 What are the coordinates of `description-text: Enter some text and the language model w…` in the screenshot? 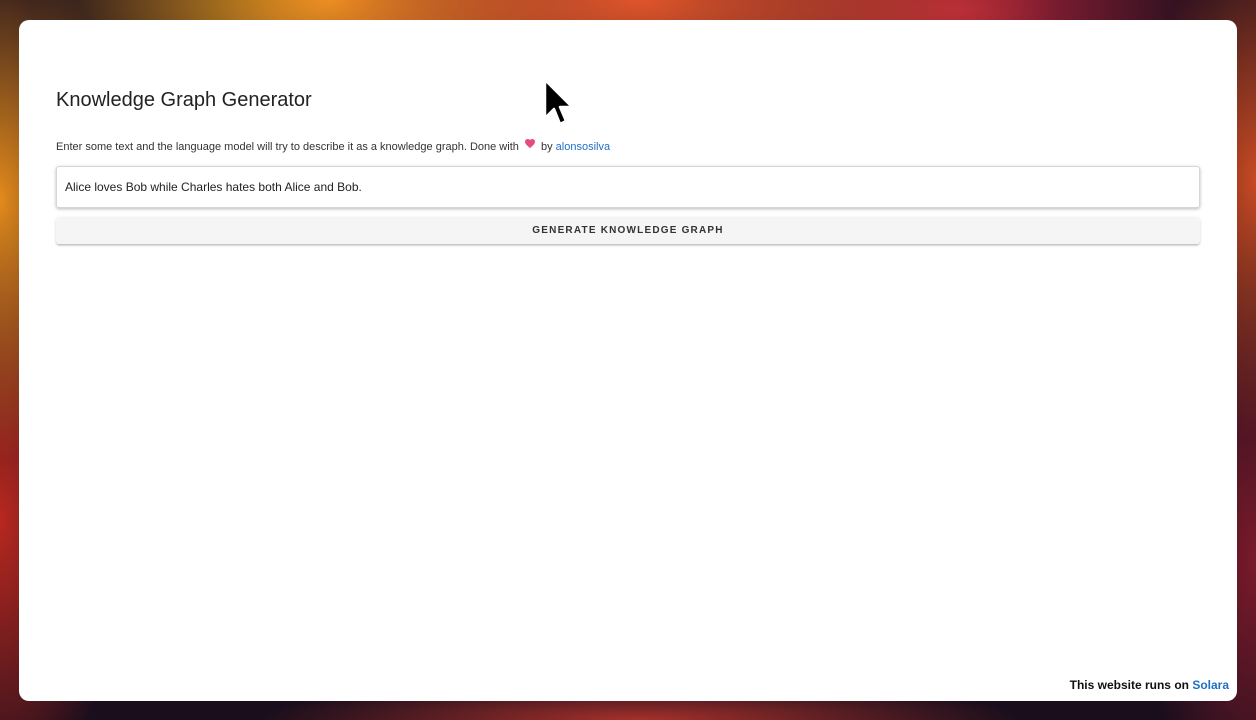 It's located at (289, 147).